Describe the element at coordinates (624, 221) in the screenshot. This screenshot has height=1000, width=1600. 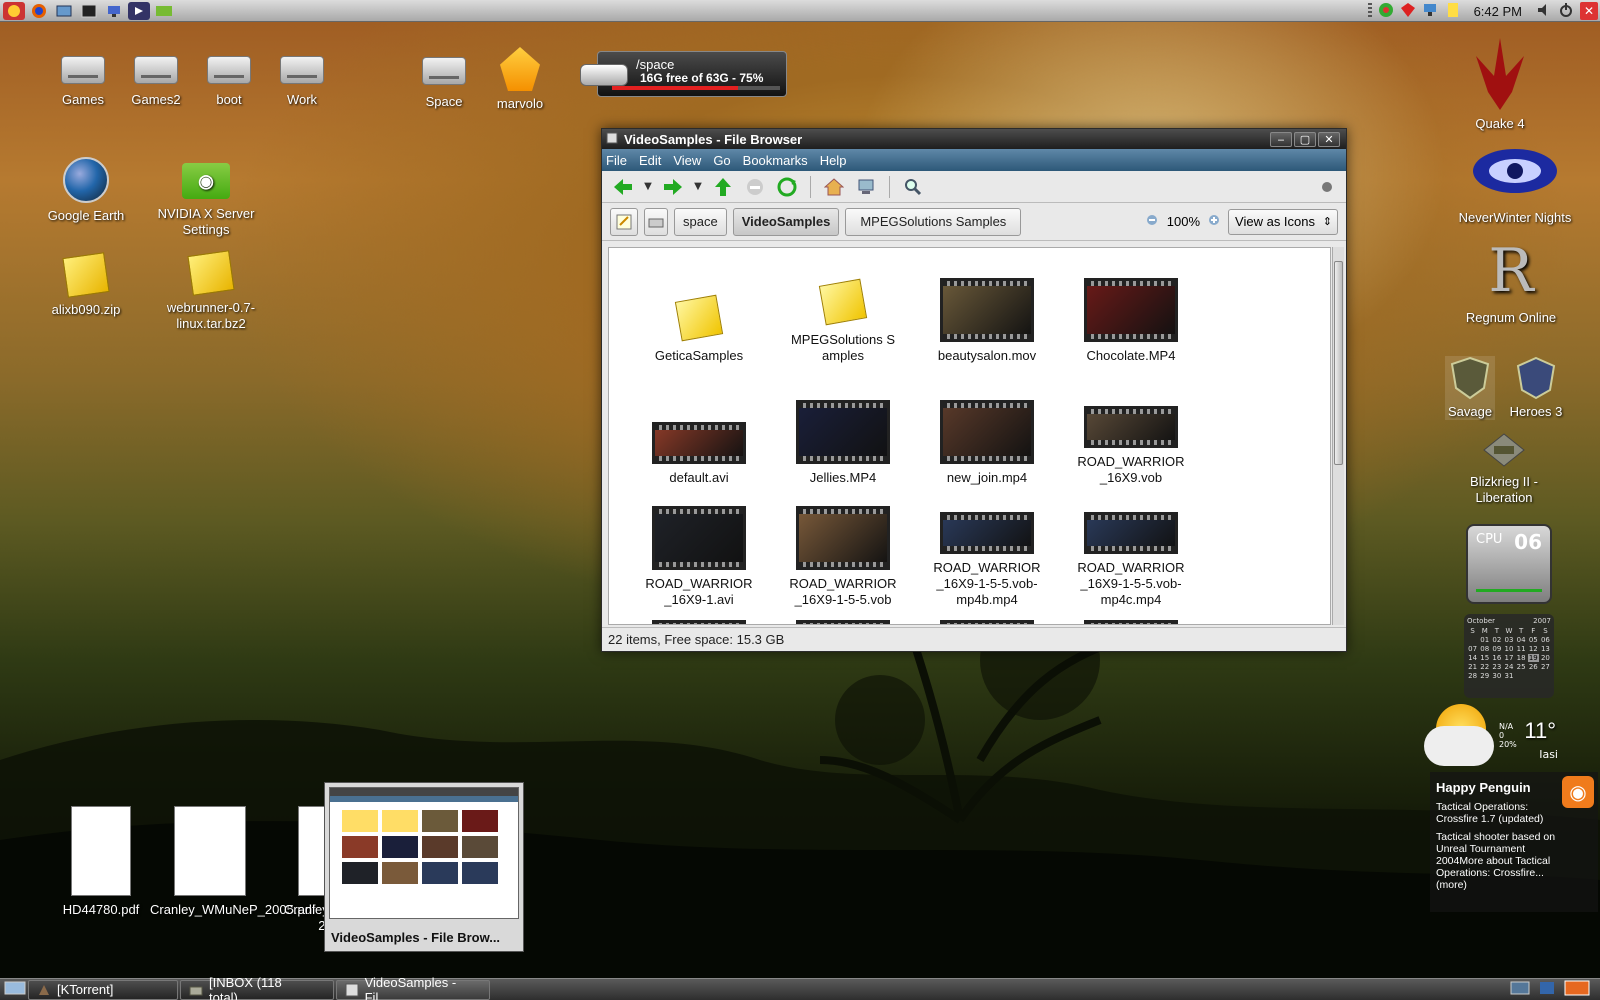
I see `toggle-location-entry-button` at that location.